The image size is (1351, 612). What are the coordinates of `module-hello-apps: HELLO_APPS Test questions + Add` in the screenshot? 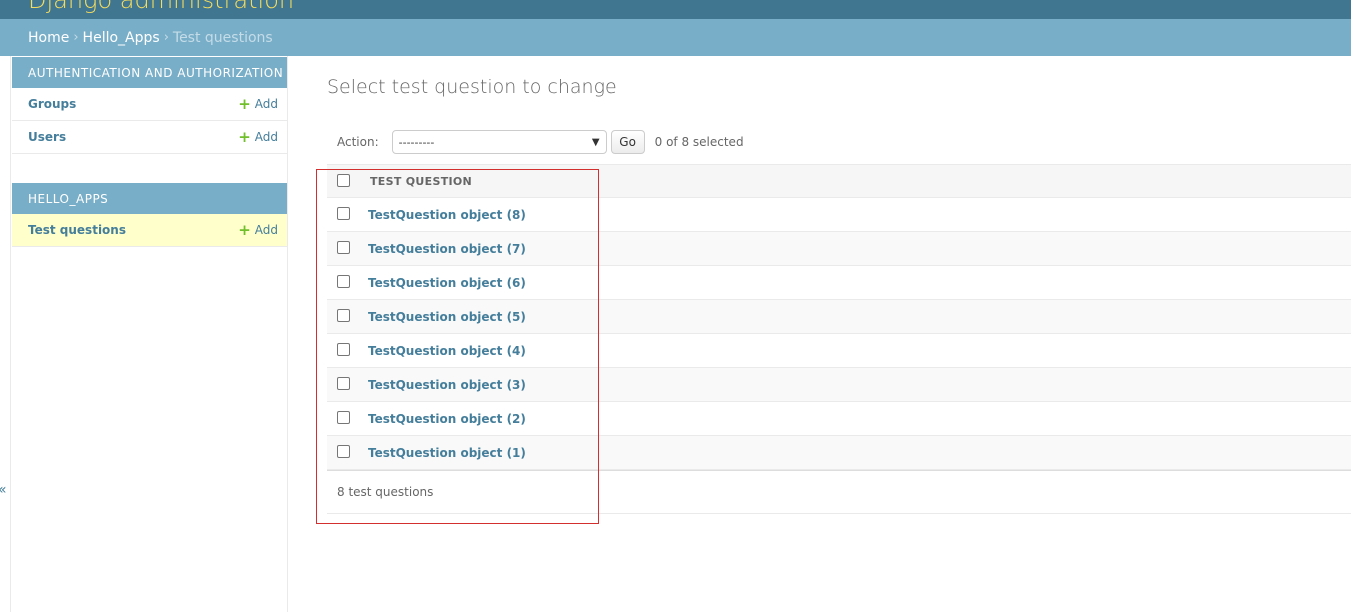 It's located at (149, 215).